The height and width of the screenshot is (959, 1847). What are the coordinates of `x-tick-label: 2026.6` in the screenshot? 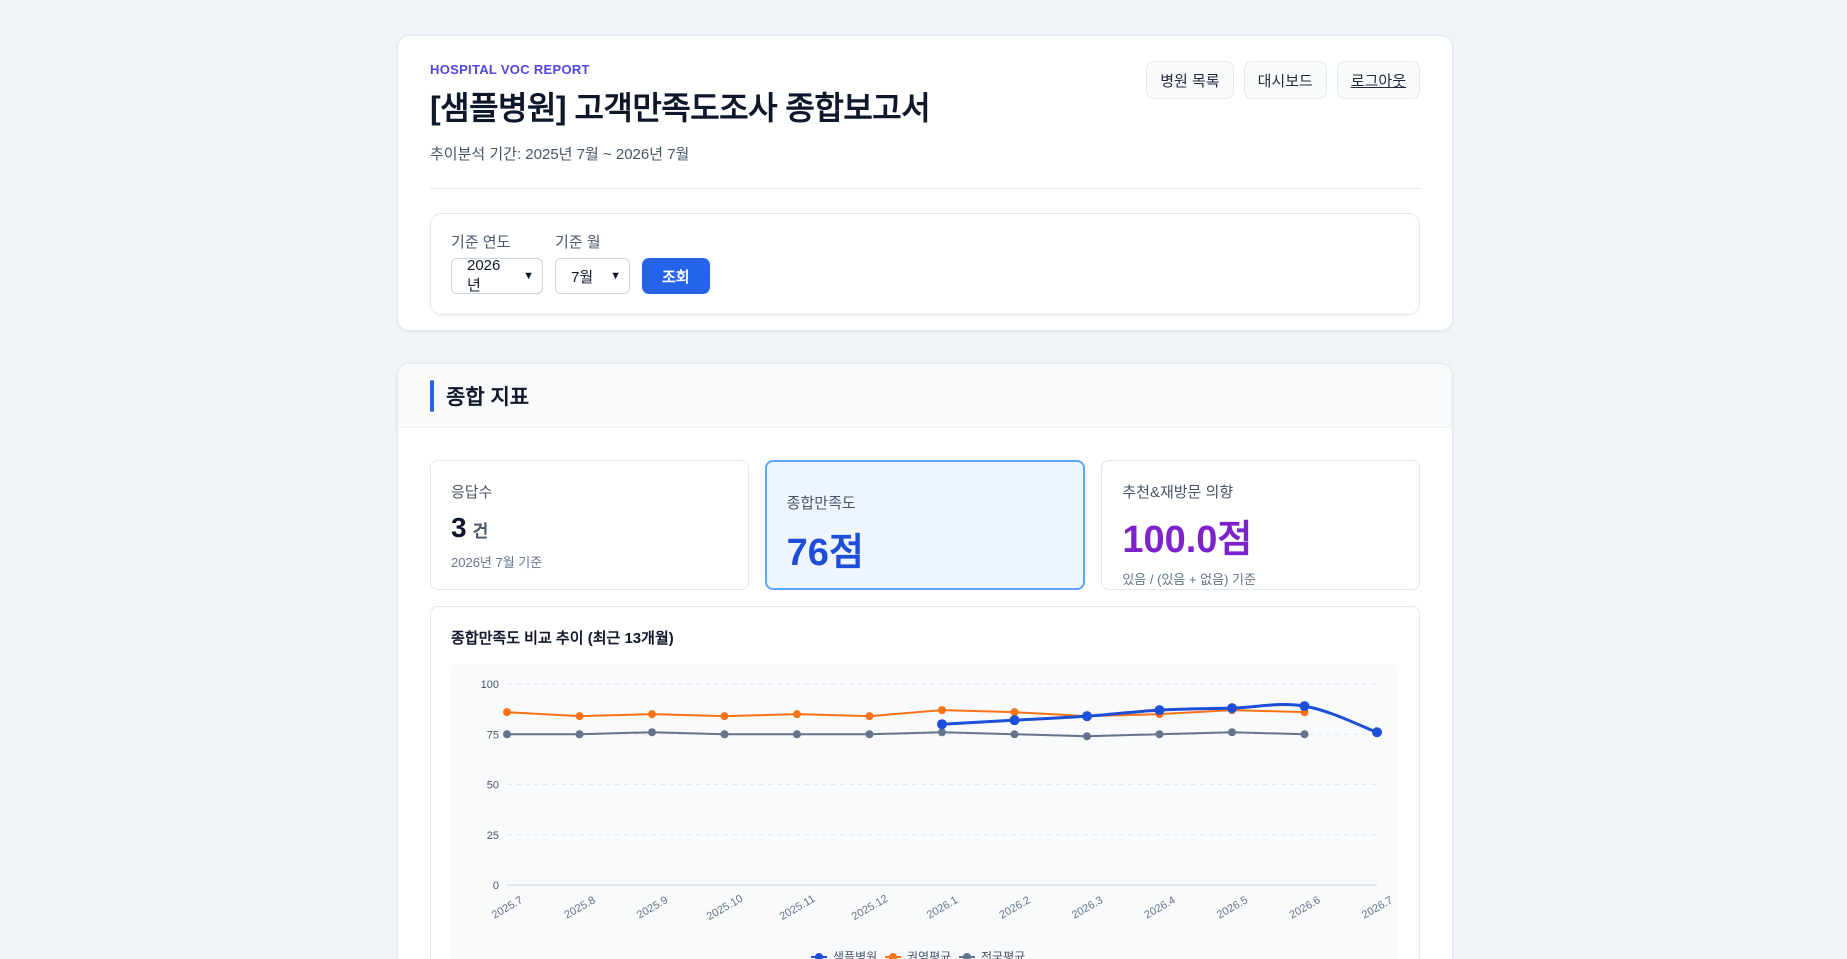 It's located at (1304, 907).